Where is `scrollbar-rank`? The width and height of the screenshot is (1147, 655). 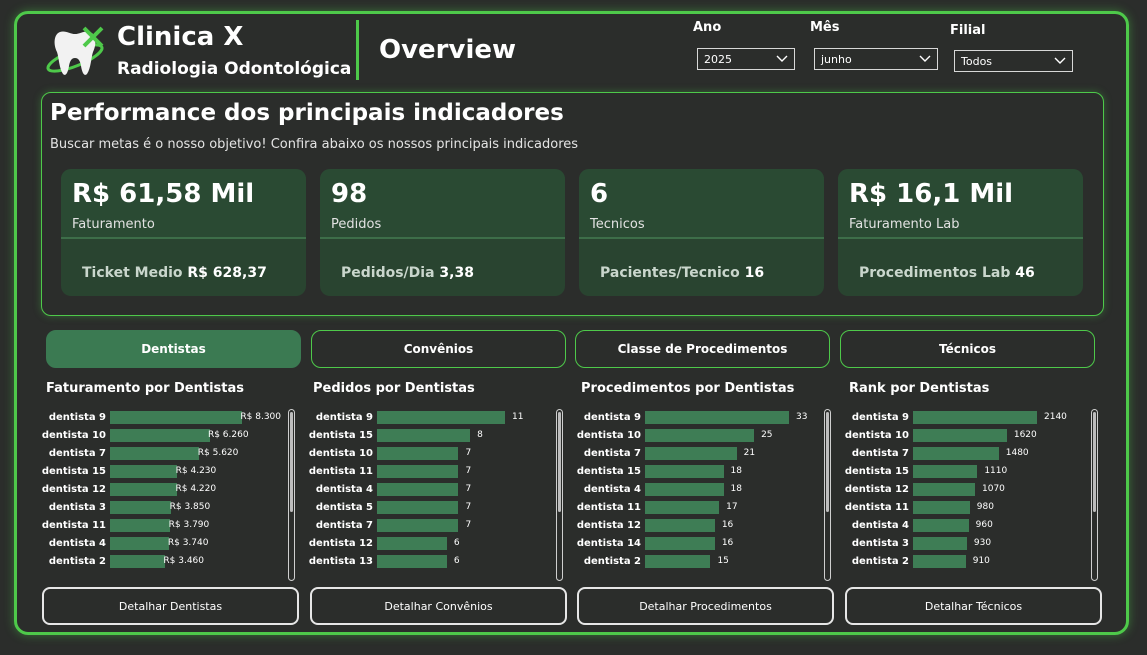
scrollbar-rank is located at coordinates (1094, 495).